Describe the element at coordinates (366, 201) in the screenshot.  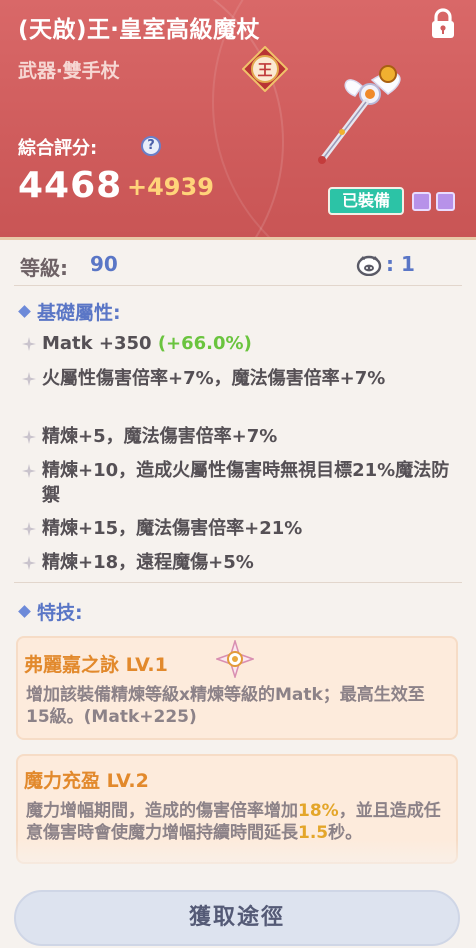
I see `equipped-badge: 已裝備` at that location.